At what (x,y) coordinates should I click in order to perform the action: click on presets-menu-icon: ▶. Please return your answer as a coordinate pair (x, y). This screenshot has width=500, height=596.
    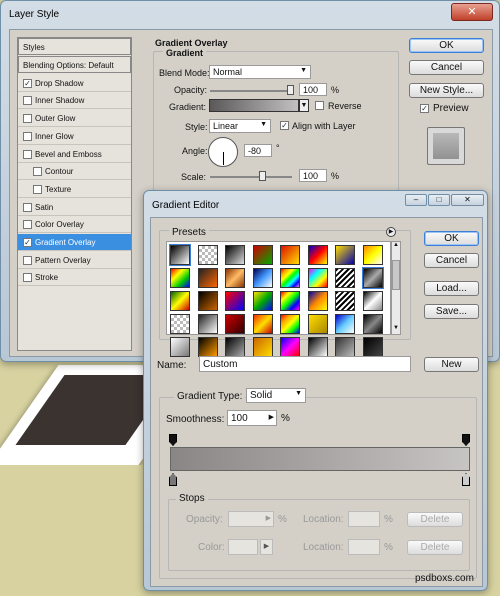
    Looking at the image, I should click on (391, 232).